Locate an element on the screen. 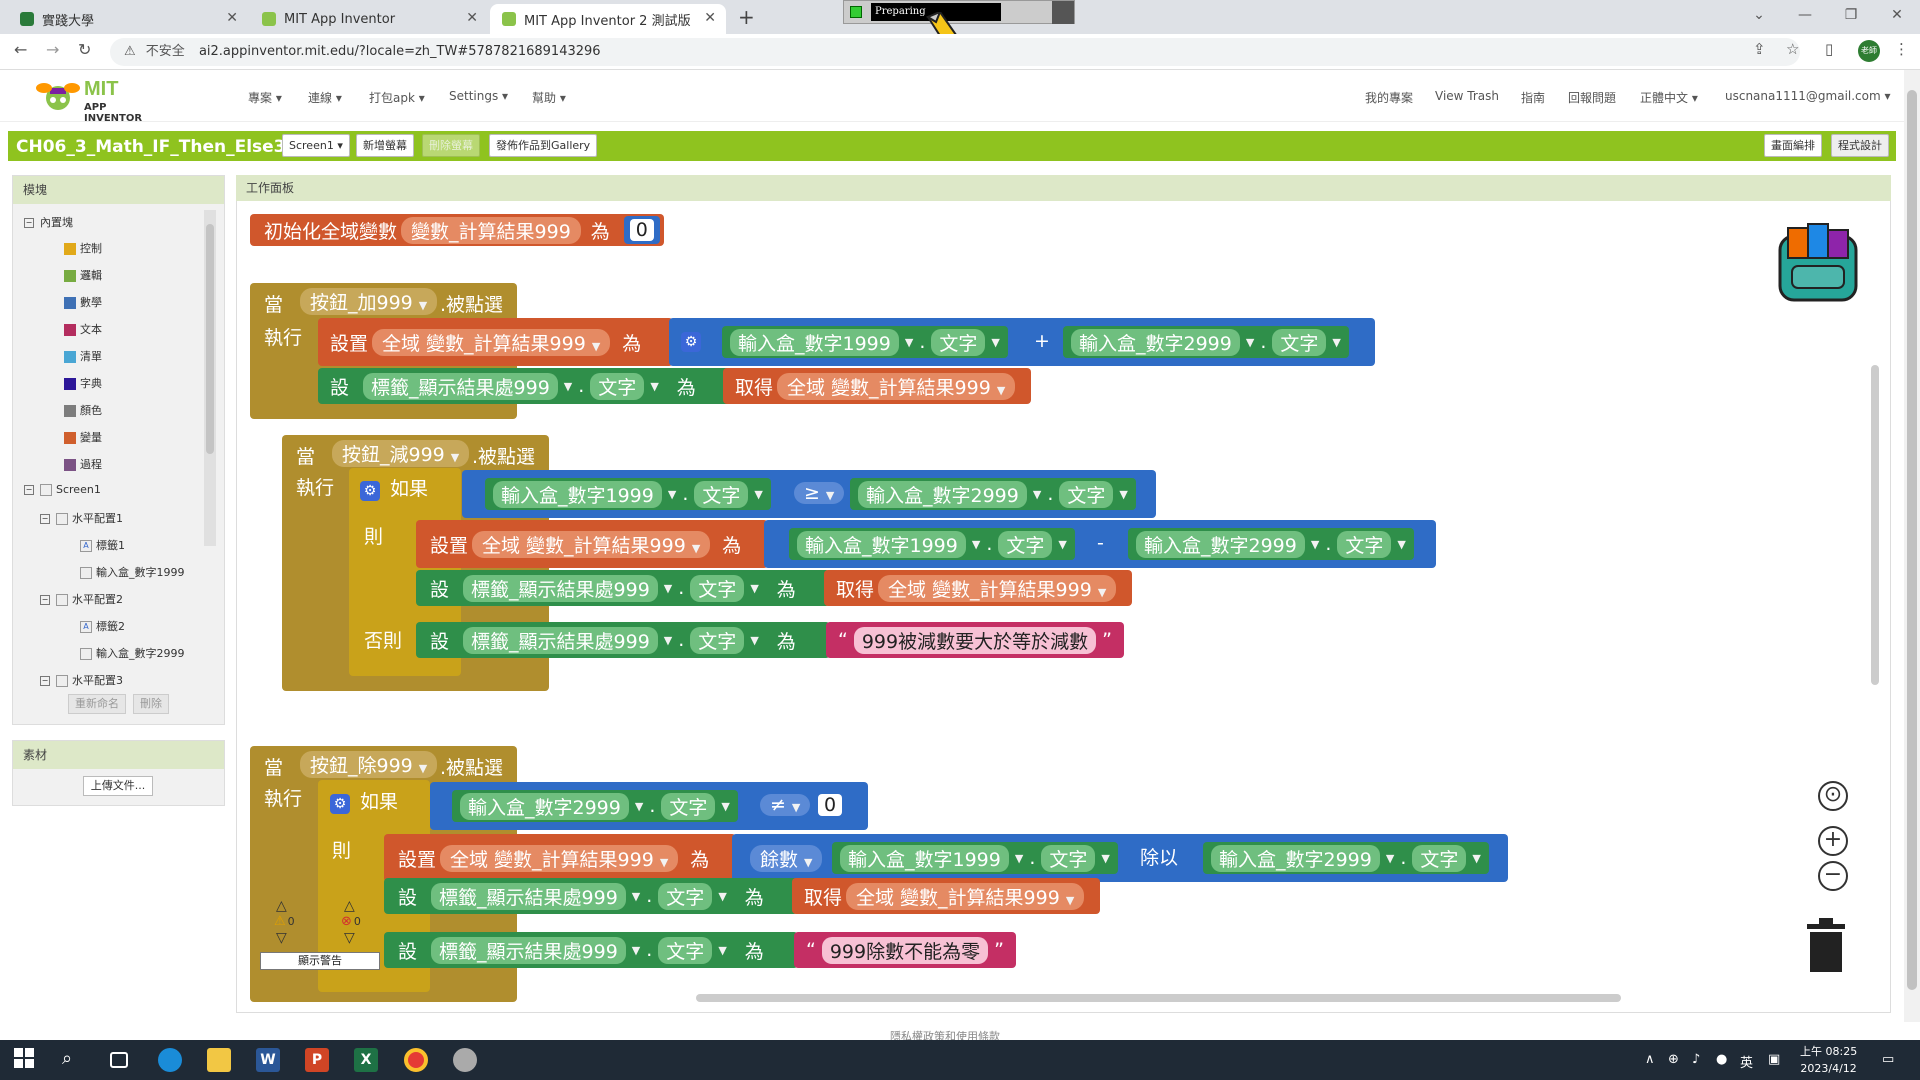 The height and width of the screenshot is (1080, 1920). notifications-icon: ▭ is located at coordinates (1888, 1059).